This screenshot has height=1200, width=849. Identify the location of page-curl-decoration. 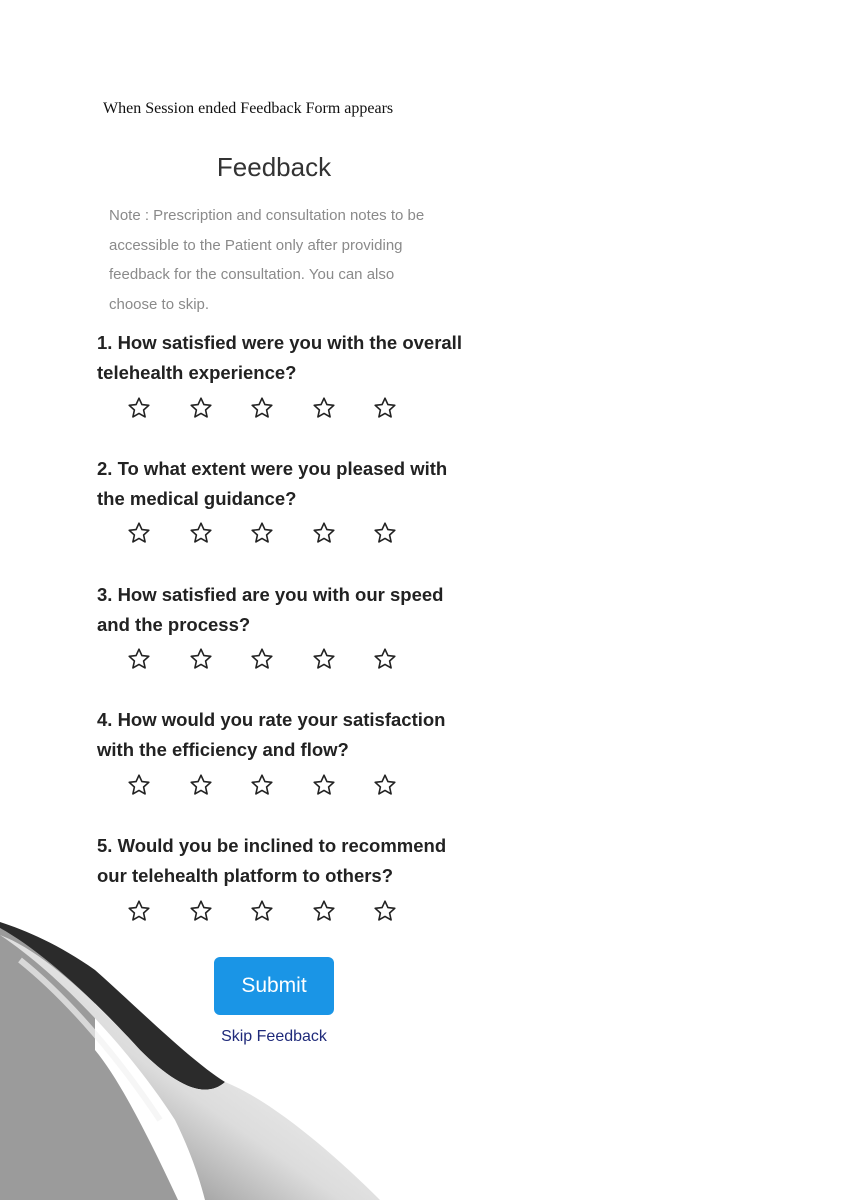
(190, 1061).